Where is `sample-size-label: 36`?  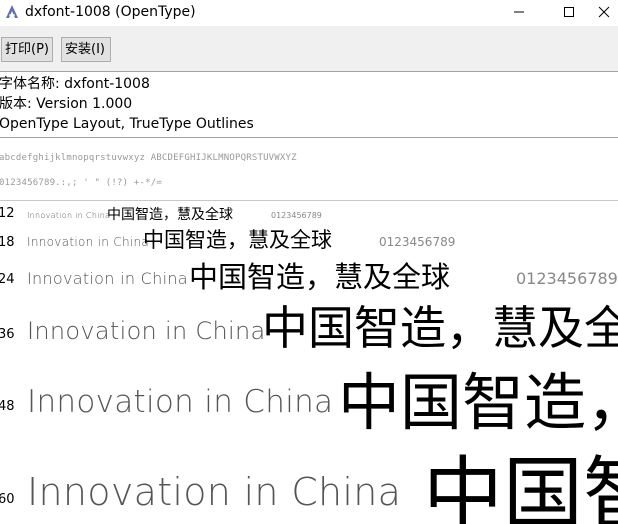
sample-size-label: 36 is located at coordinates (7, 334).